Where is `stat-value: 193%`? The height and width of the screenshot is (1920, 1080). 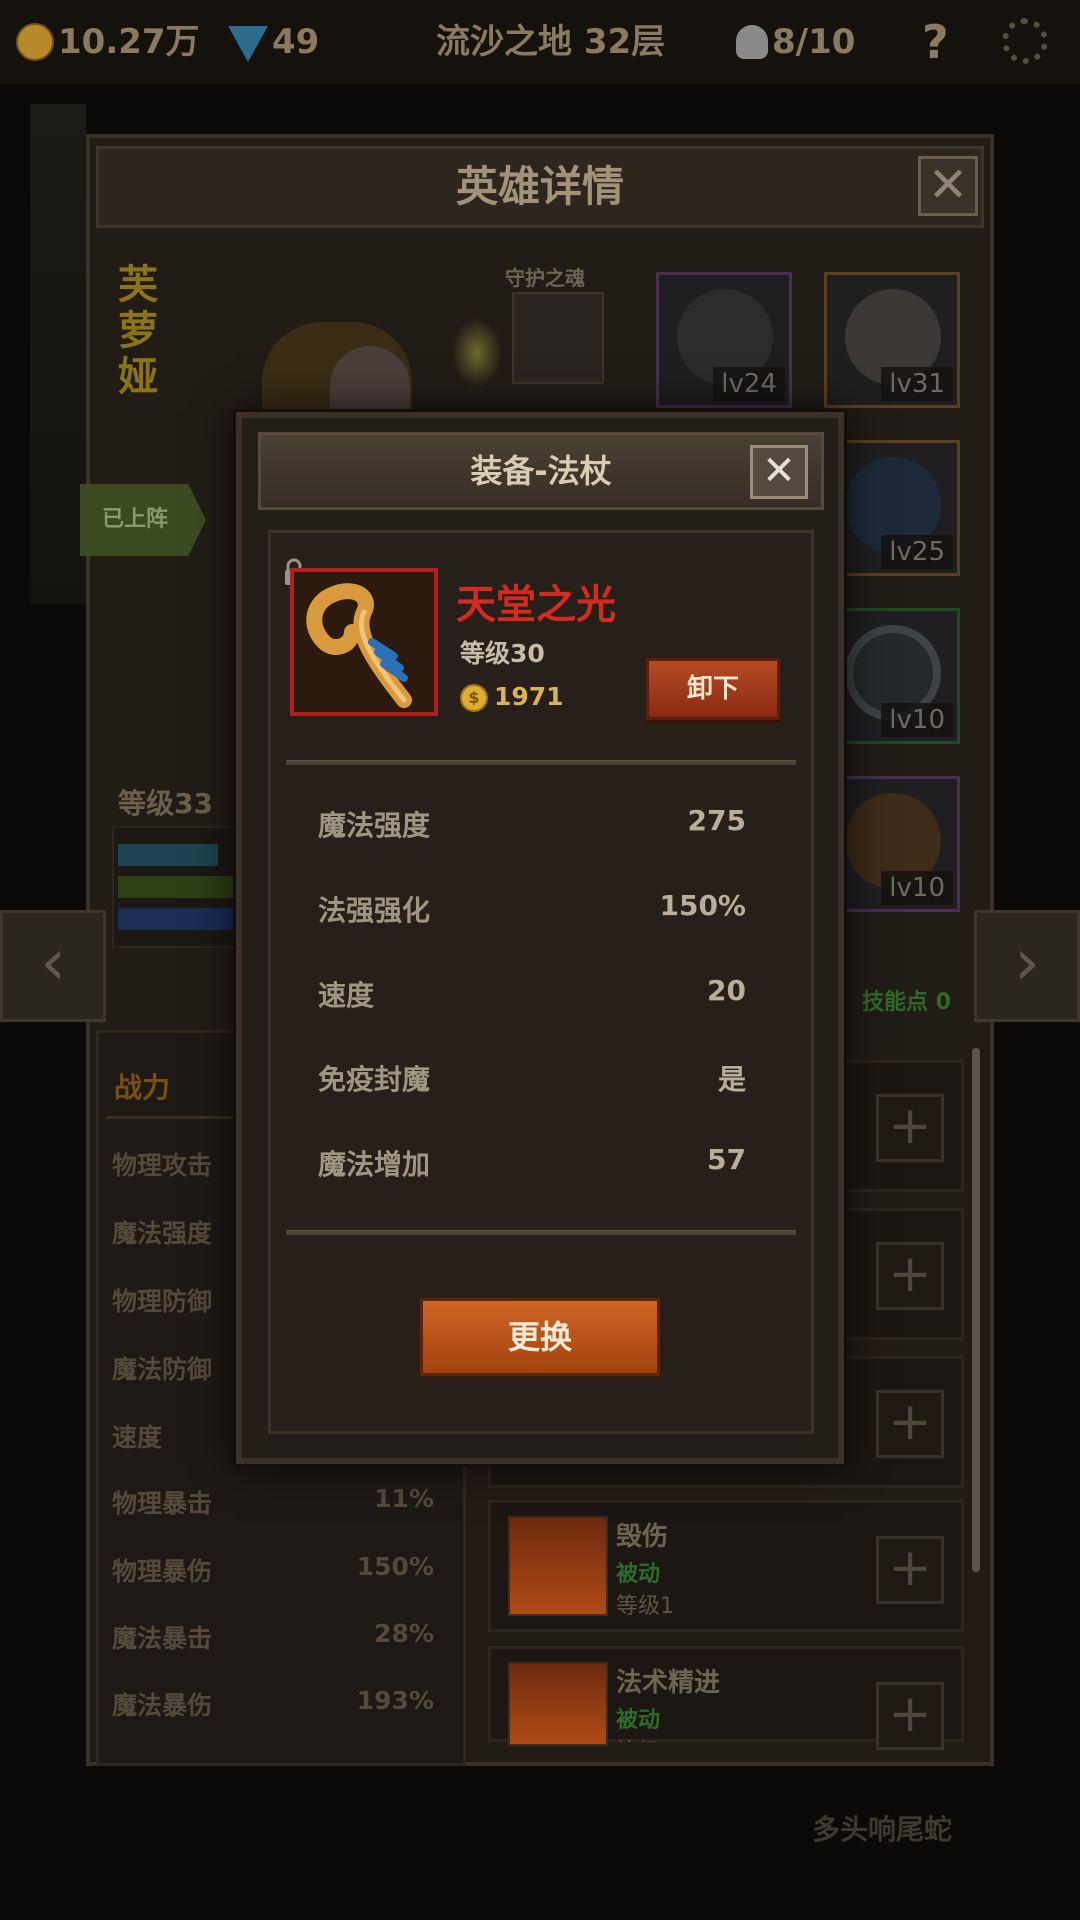 stat-value: 193% is located at coordinates (395, 1700).